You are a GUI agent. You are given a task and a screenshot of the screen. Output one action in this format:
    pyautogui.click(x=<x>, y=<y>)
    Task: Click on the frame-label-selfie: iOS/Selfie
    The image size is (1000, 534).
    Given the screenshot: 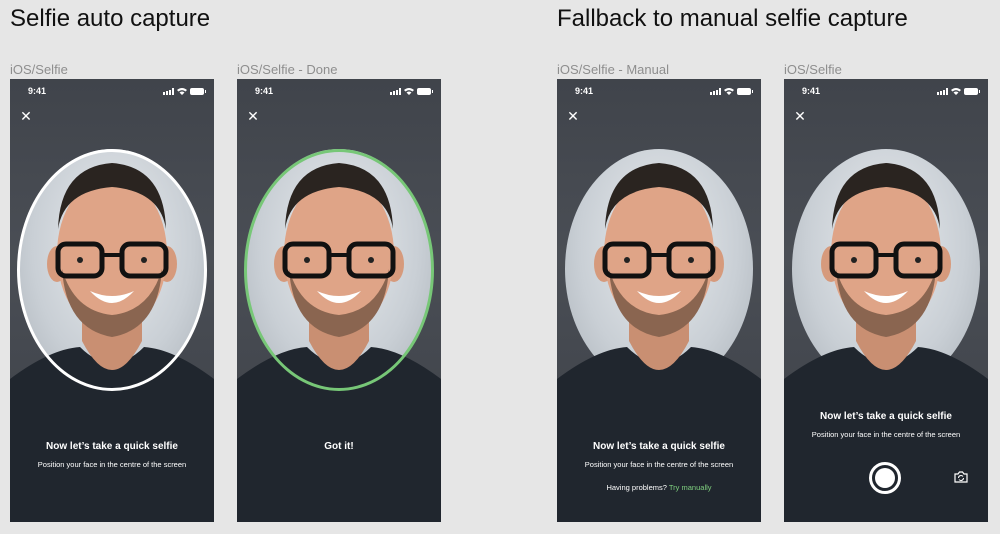 What is the action you would take?
    pyautogui.click(x=39, y=69)
    